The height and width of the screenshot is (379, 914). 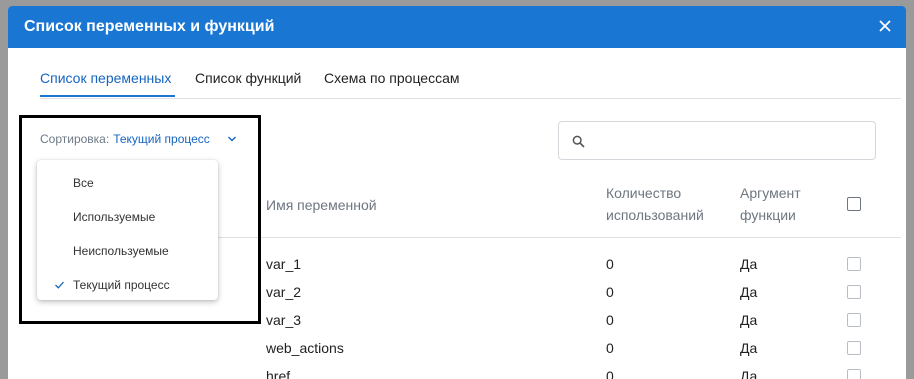 I want to click on tab-functions: Список функций, so click(x=248, y=78).